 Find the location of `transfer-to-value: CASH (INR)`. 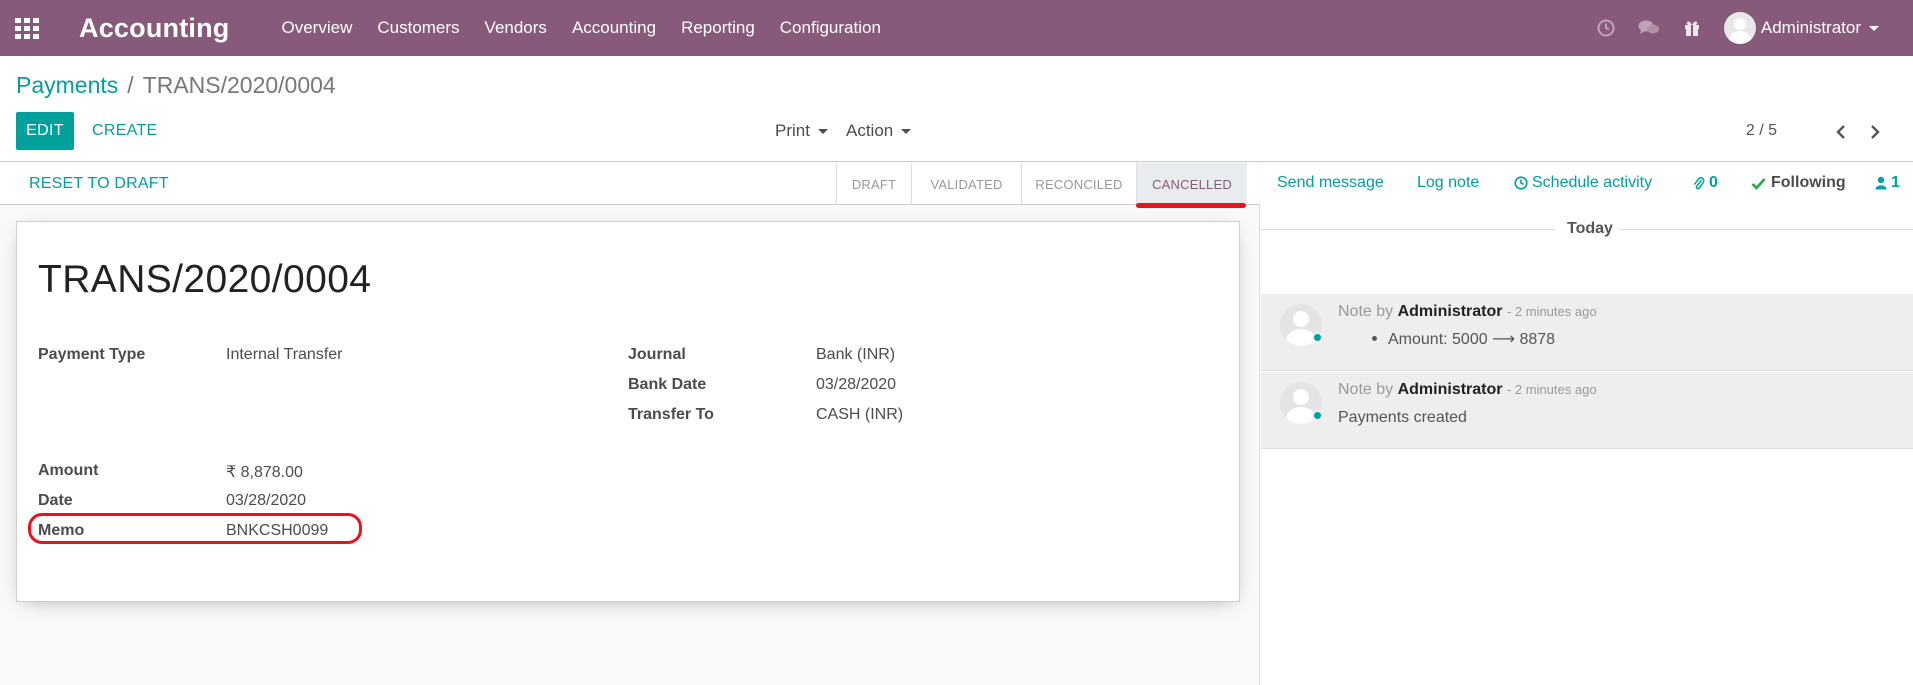

transfer-to-value: CASH (INR) is located at coordinates (860, 414).